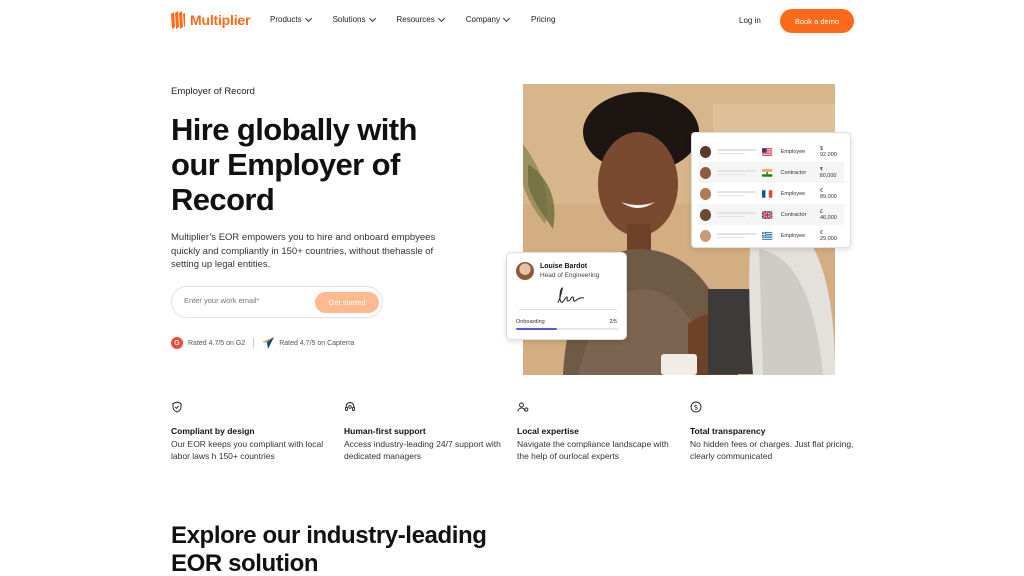 This screenshot has height=576, width=1024. I want to click on france-flag-icon, so click(767, 193).